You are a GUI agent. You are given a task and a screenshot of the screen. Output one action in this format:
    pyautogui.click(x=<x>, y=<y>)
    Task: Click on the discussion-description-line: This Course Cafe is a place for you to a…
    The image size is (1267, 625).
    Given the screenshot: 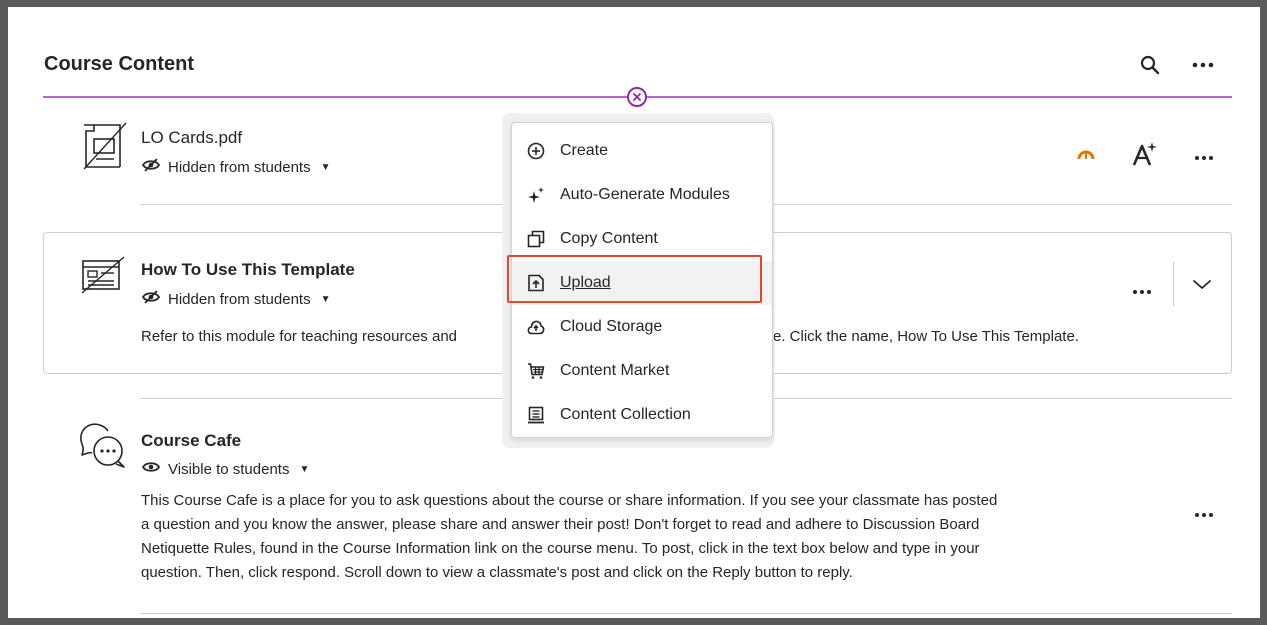 What is the action you would take?
    pyautogui.click(x=569, y=500)
    